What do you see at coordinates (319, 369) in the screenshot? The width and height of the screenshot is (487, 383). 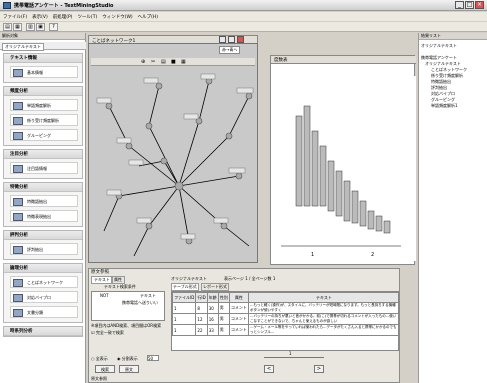 I see `pager-next-button: >` at bounding box center [319, 369].